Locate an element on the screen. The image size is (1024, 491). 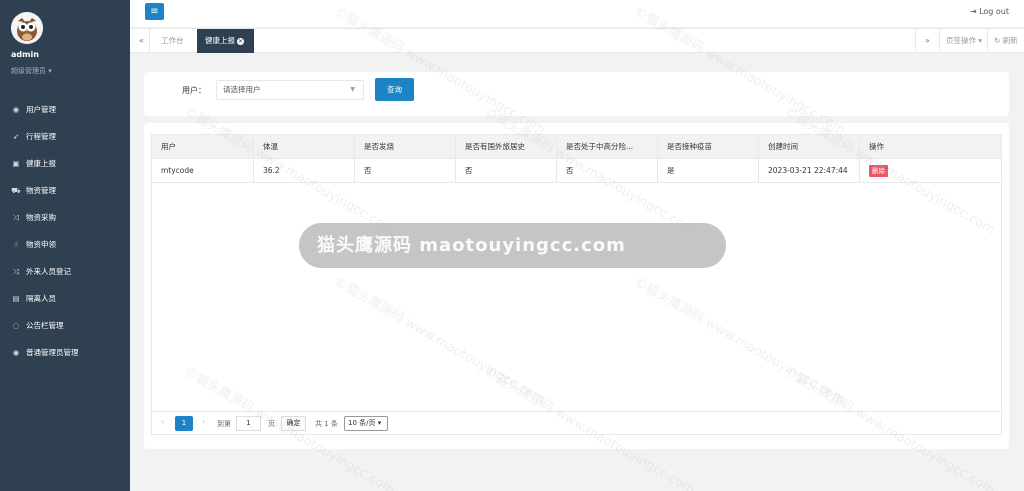
user-name: admin is located at coordinates (25, 54).